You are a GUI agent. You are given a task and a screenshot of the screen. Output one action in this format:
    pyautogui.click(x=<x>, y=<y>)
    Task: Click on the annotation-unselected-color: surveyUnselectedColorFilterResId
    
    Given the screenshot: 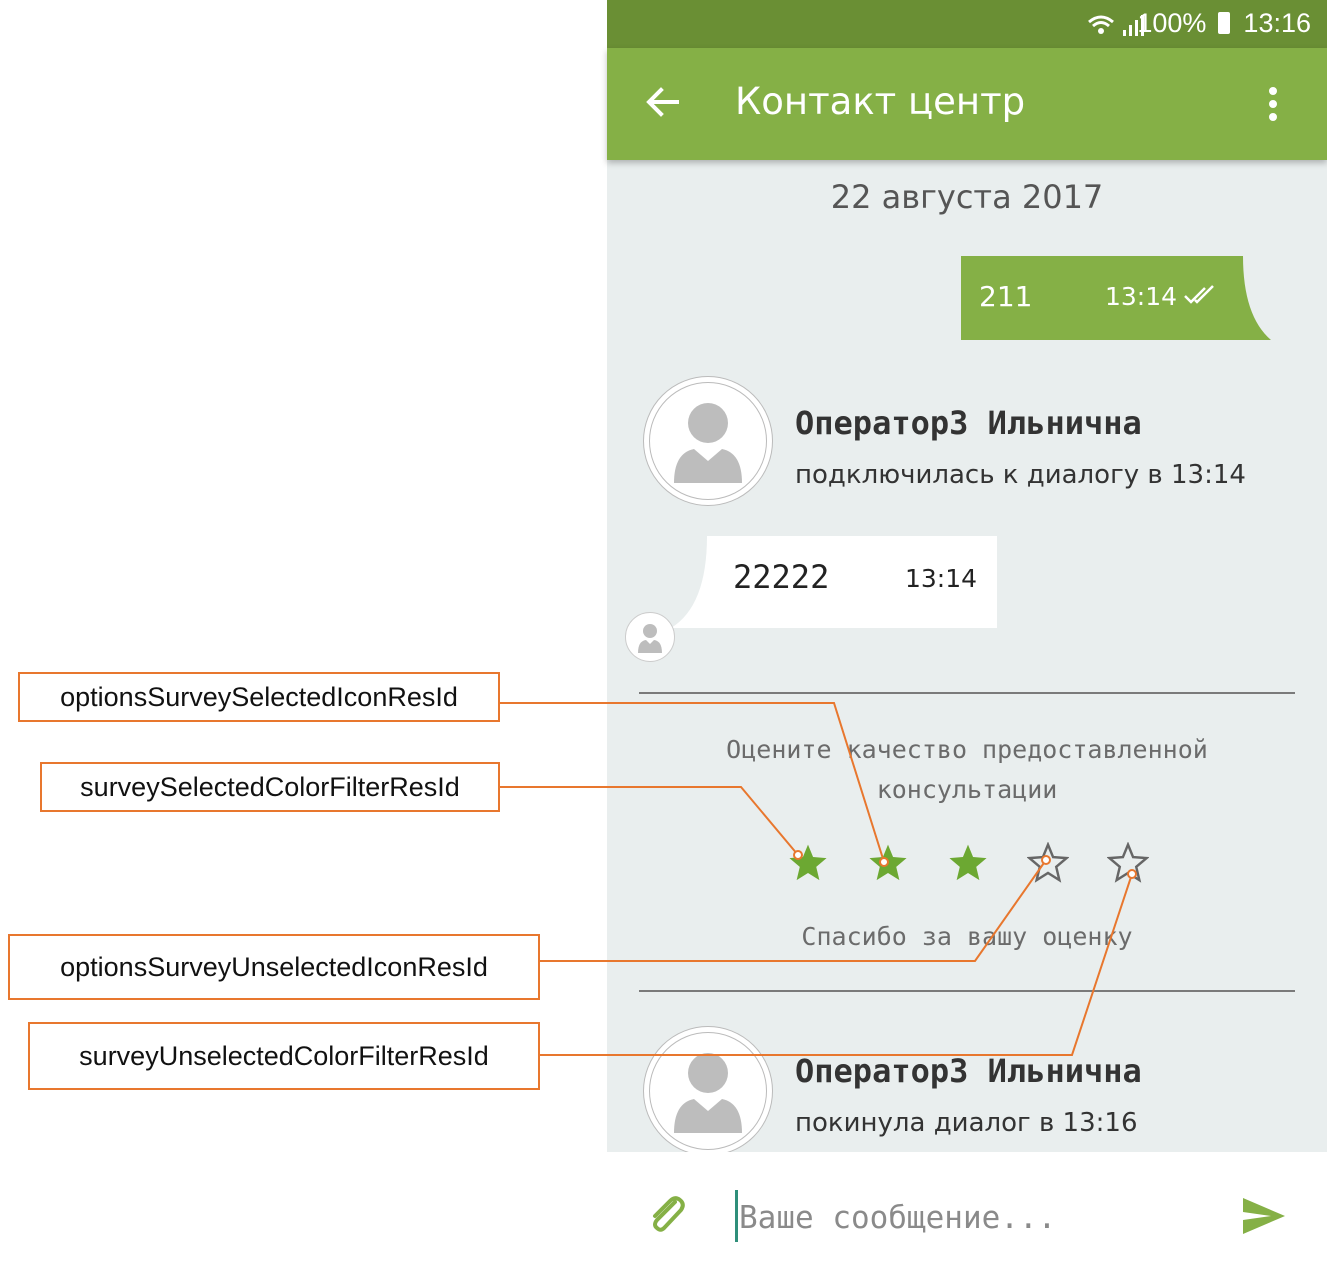 What is the action you would take?
    pyautogui.click(x=284, y=1056)
    